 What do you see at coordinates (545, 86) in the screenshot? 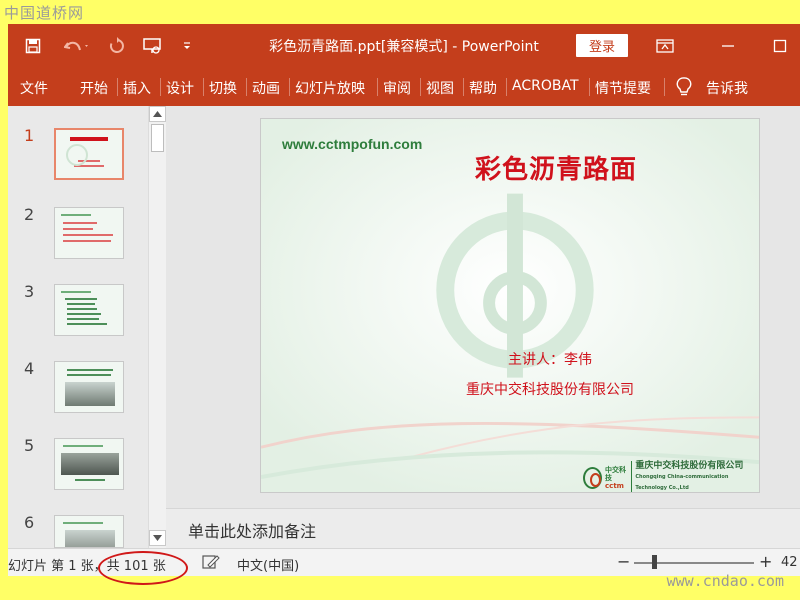
I see `tab-acrobat: ACROBAT` at bounding box center [545, 86].